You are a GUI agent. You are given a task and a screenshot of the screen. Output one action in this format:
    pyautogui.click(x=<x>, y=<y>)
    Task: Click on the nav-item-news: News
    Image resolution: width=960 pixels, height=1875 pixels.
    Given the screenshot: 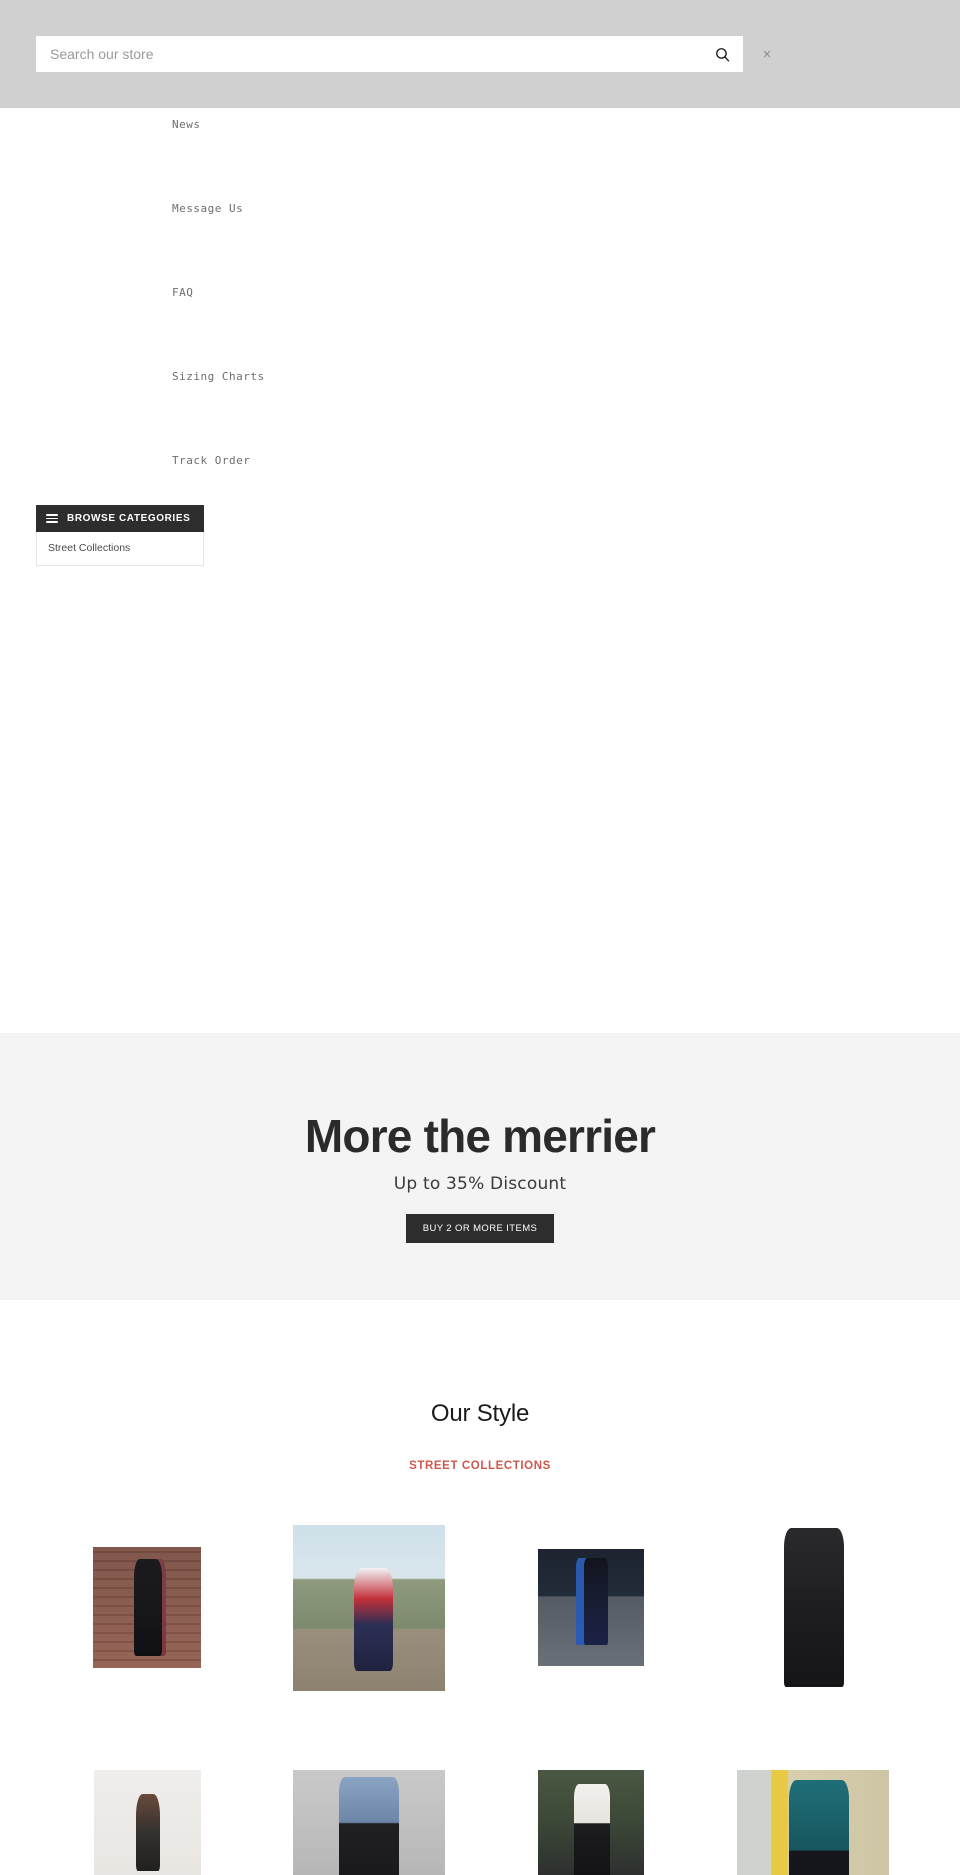 What is the action you would take?
    pyautogui.click(x=186, y=124)
    